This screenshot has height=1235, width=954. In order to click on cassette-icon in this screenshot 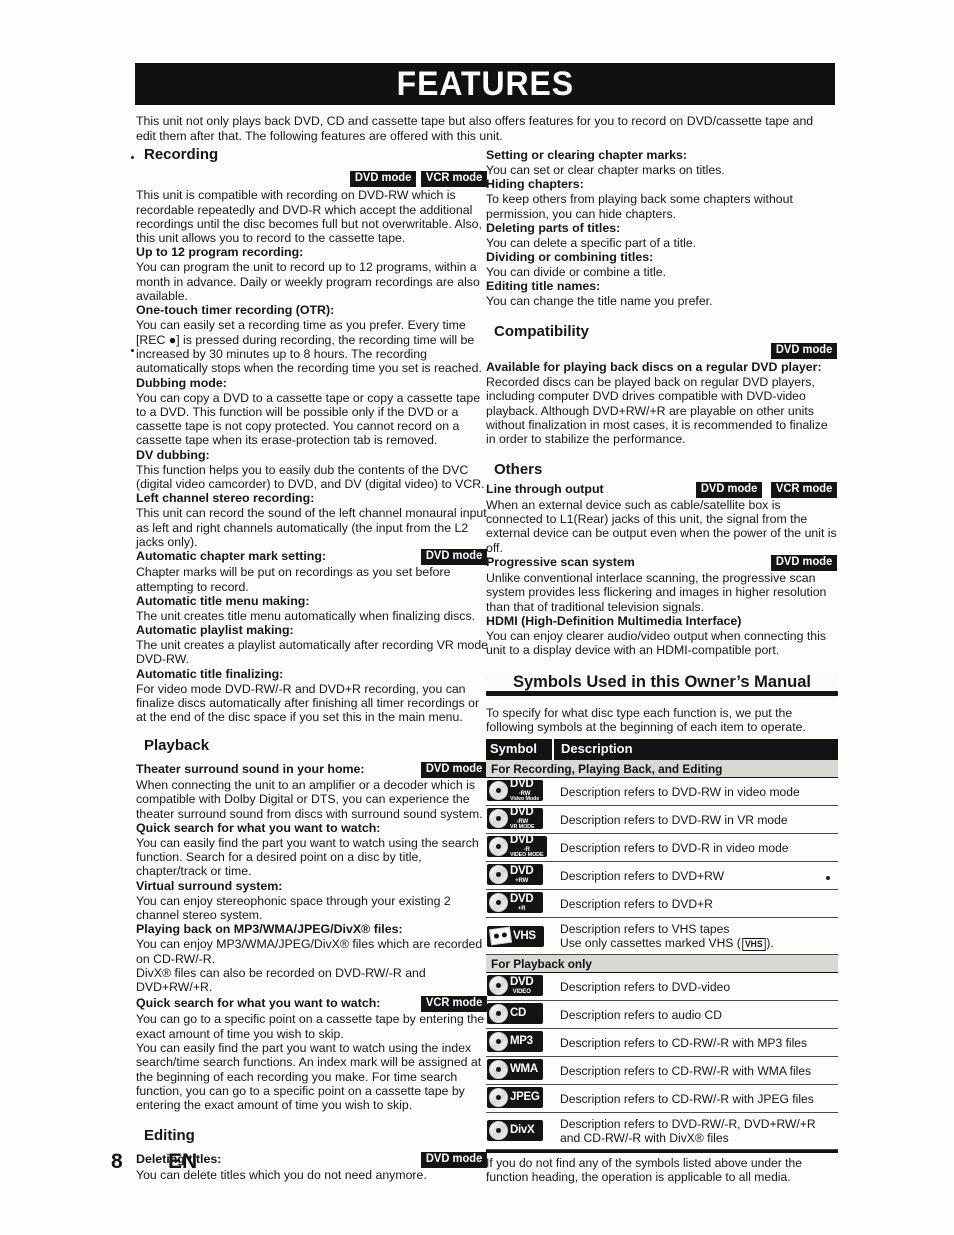, I will do `click(500, 936)`.